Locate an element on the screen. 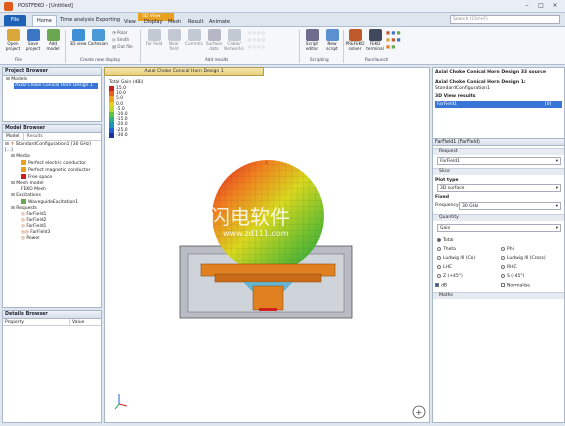 This screenshot has width=565, height=426. quantity-radio: Phi is located at coordinates (523, 249).